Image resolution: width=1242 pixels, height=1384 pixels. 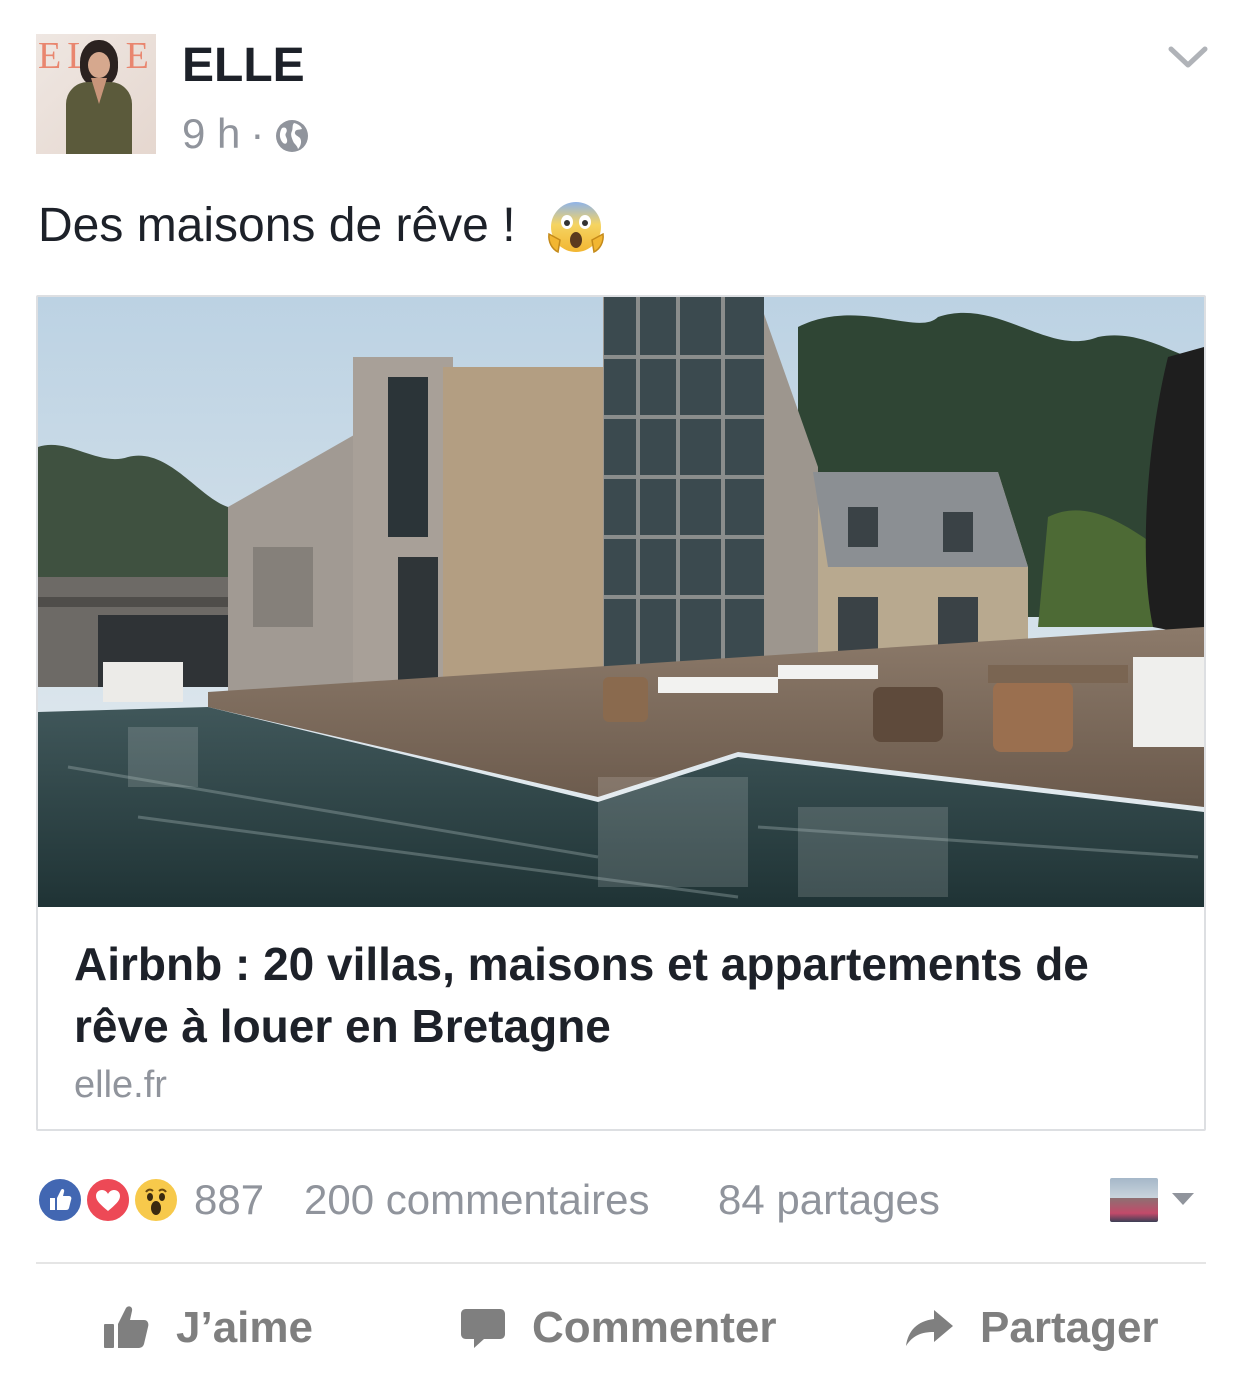 What do you see at coordinates (929, 1328) in the screenshot?
I see `share-arrow-icon` at bounding box center [929, 1328].